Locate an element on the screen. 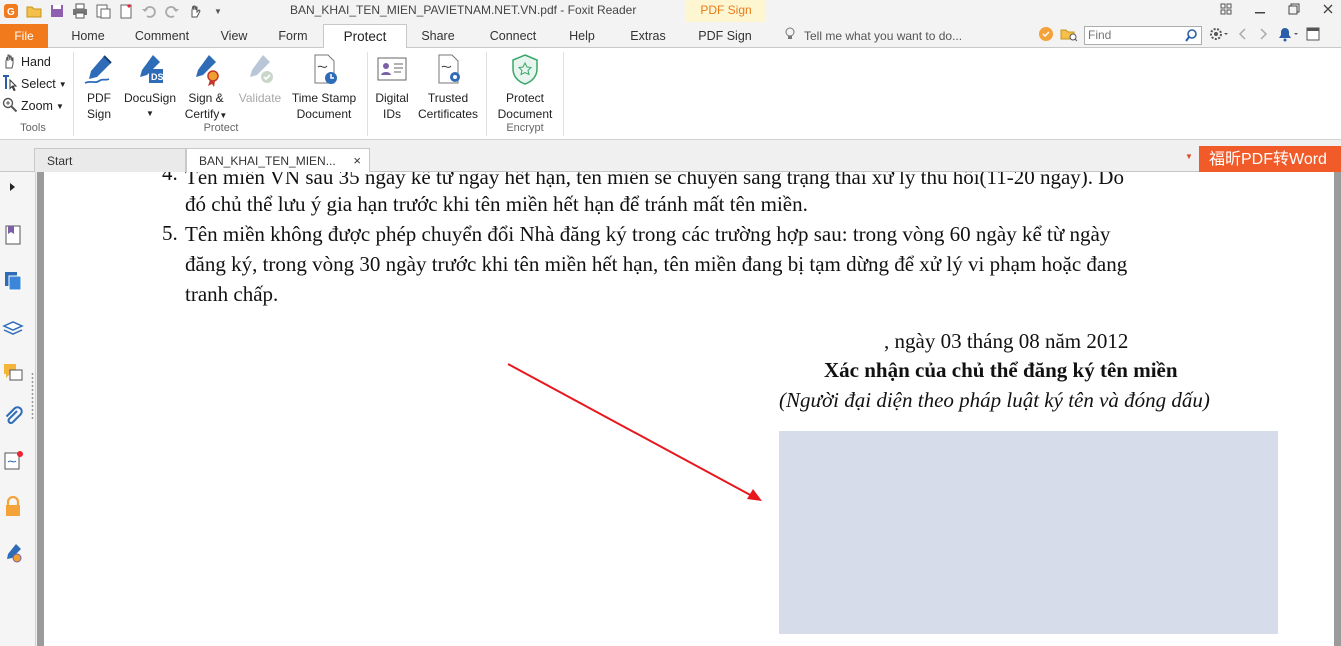 This screenshot has width=1341, height=646. restore-icon is located at coordinates (1226, 9).